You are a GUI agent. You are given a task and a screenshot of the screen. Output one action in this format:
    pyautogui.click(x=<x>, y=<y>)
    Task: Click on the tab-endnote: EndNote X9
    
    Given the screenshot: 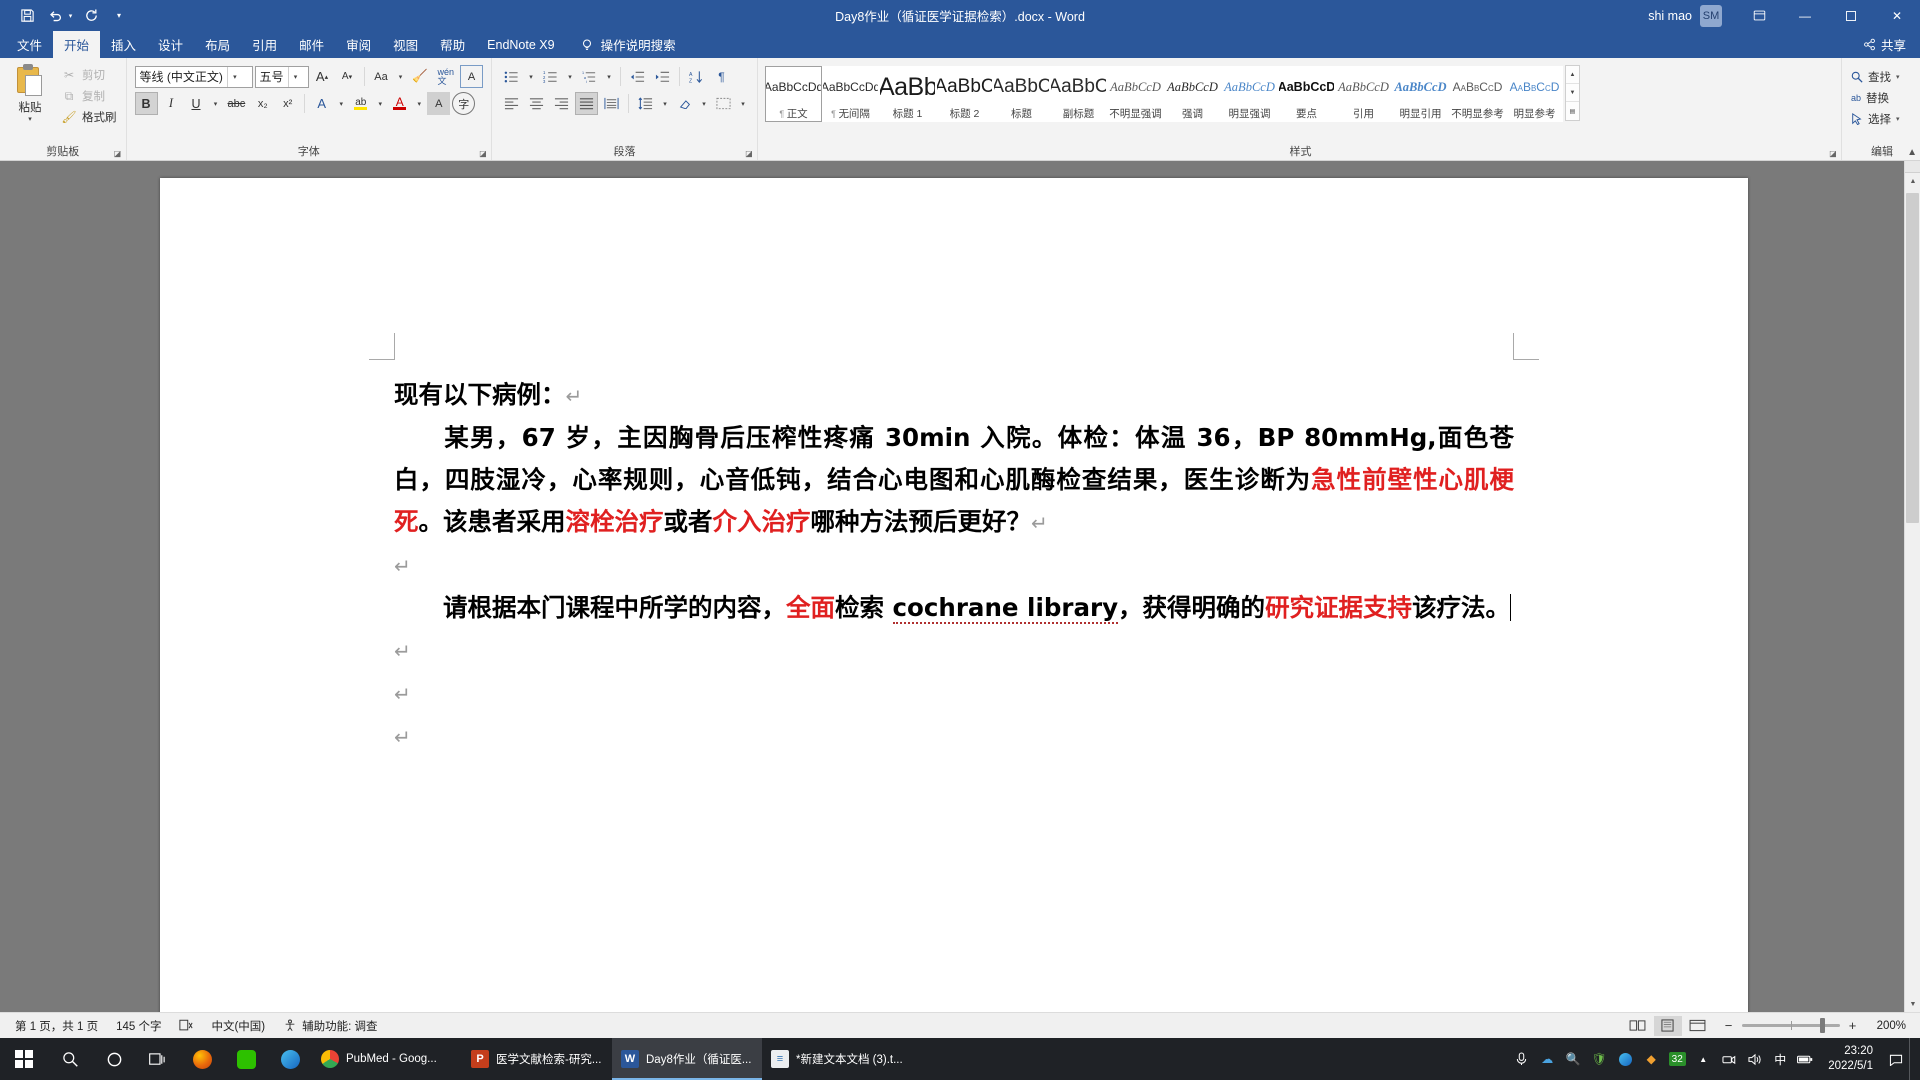 What is the action you would take?
    pyautogui.click(x=520, y=44)
    